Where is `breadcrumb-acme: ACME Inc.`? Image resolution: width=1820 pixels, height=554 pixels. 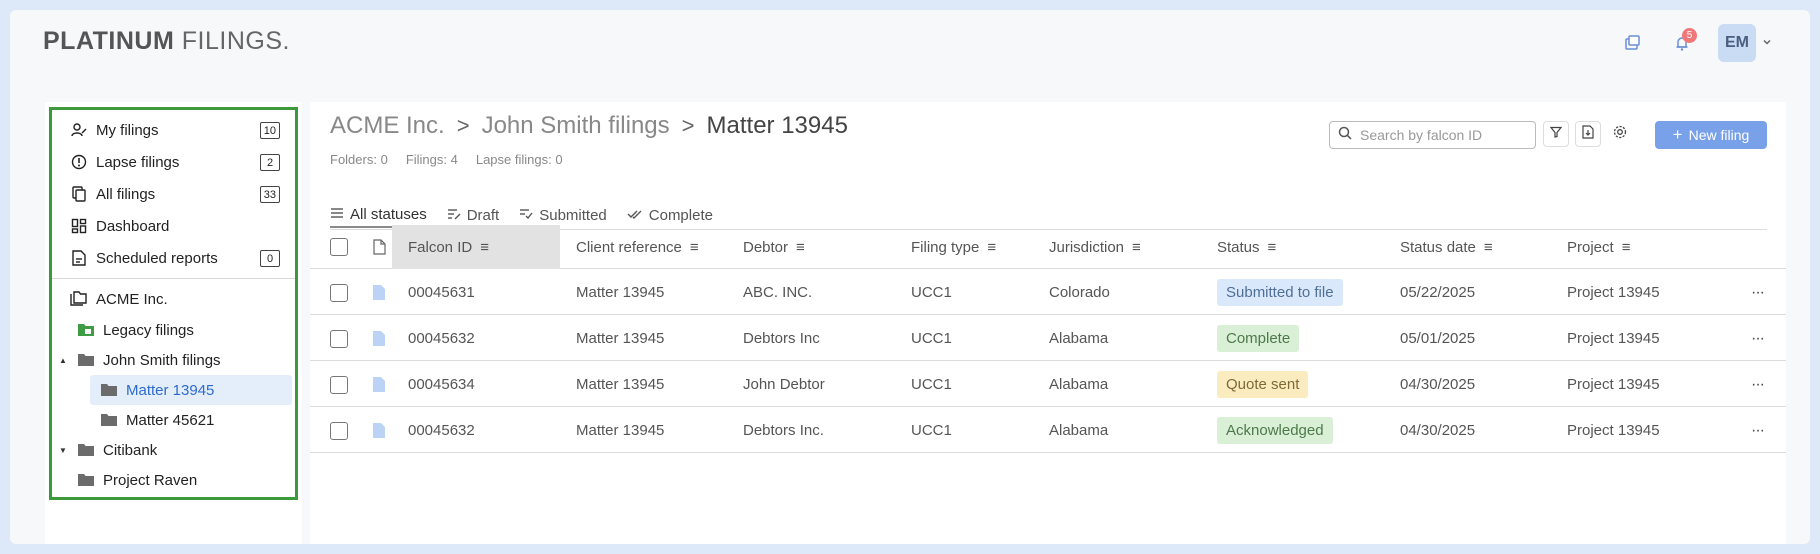 breadcrumb-acme: ACME Inc. is located at coordinates (387, 126).